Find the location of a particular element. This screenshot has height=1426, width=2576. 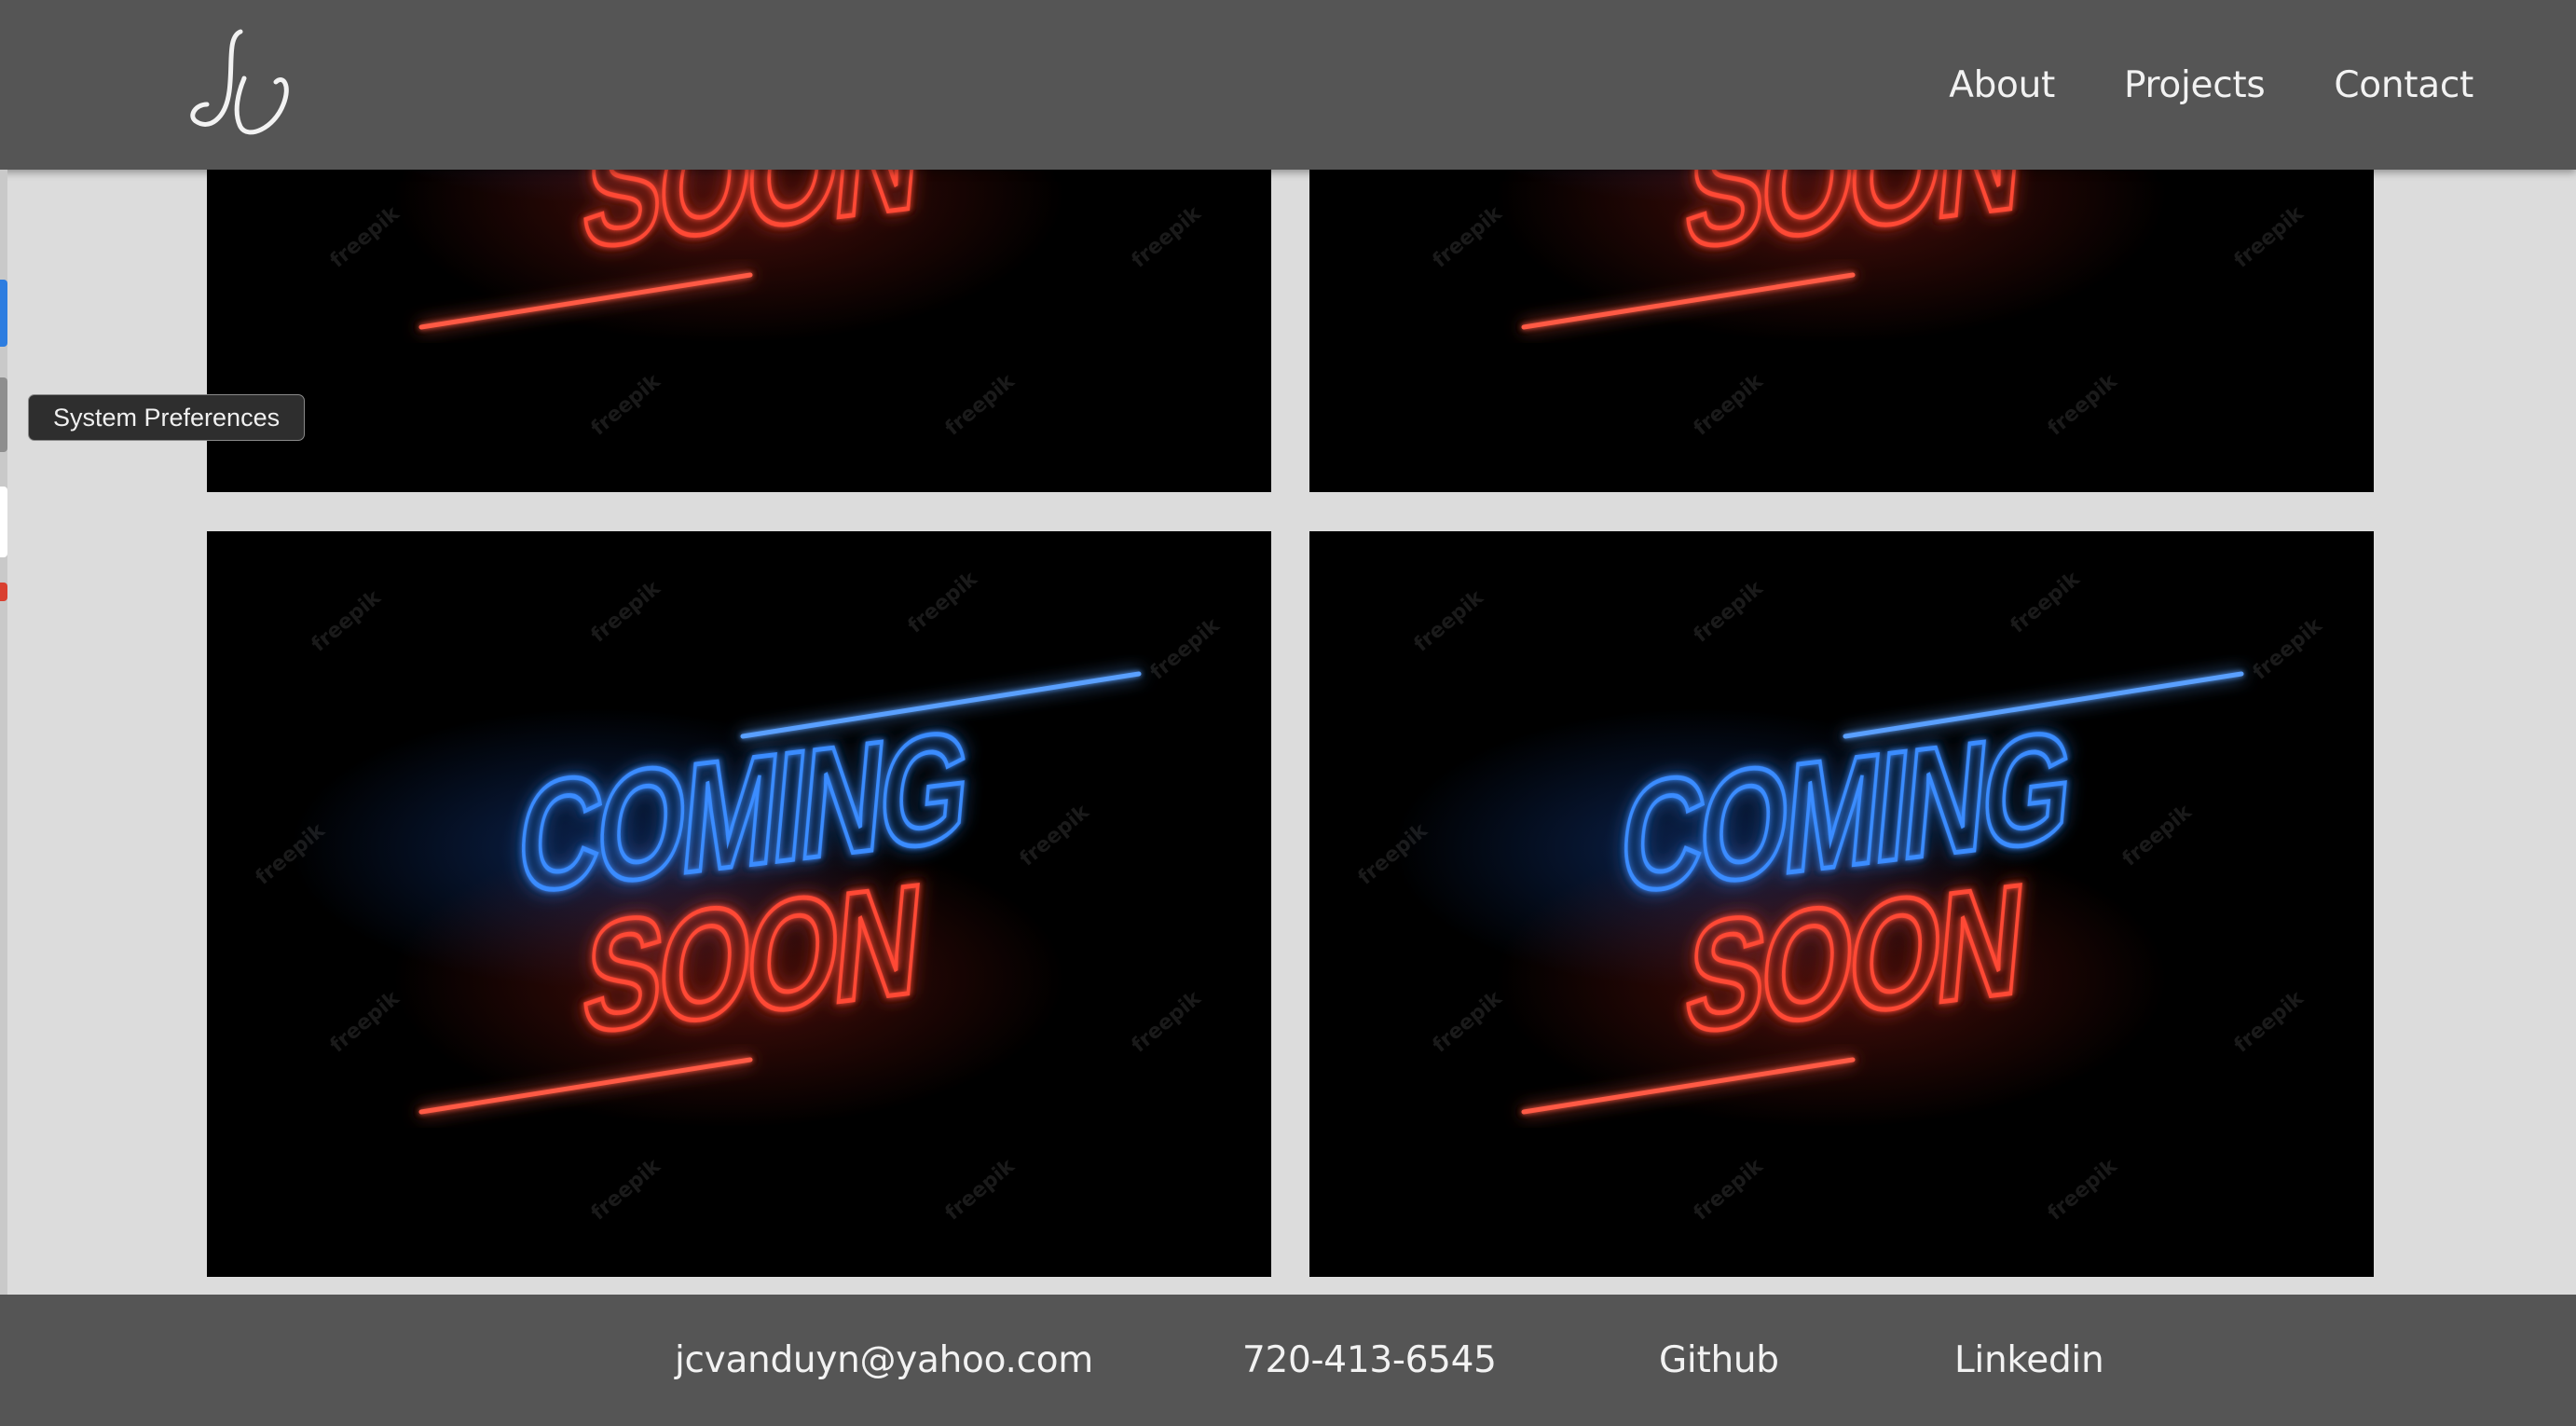

system-preferences-icon is located at coordinates (3, 415).